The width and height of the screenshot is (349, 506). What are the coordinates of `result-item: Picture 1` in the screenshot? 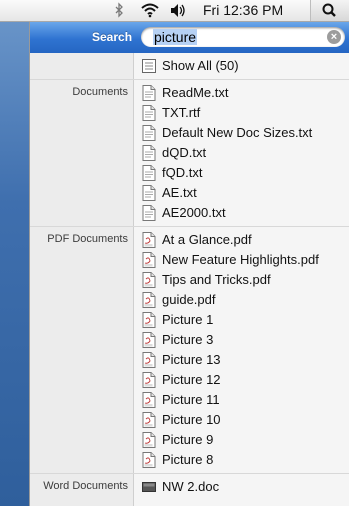 It's located at (241, 320).